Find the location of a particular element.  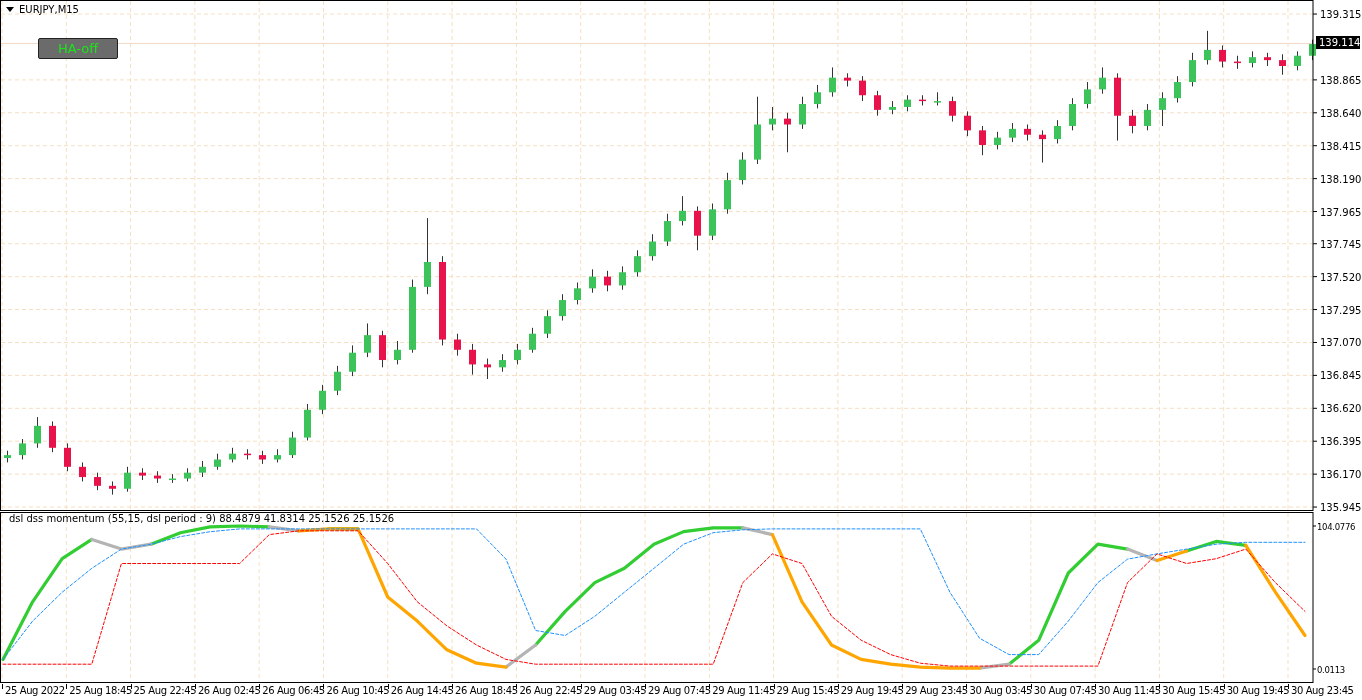

price-label: 135.945 is located at coordinates (1341, 506).